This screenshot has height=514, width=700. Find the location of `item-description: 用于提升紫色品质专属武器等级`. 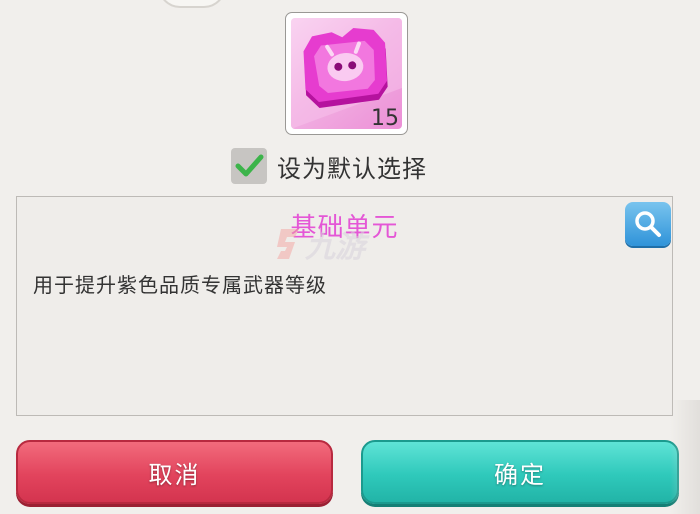

item-description: 用于提升紫色品质专属武器等级 is located at coordinates (180, 285).